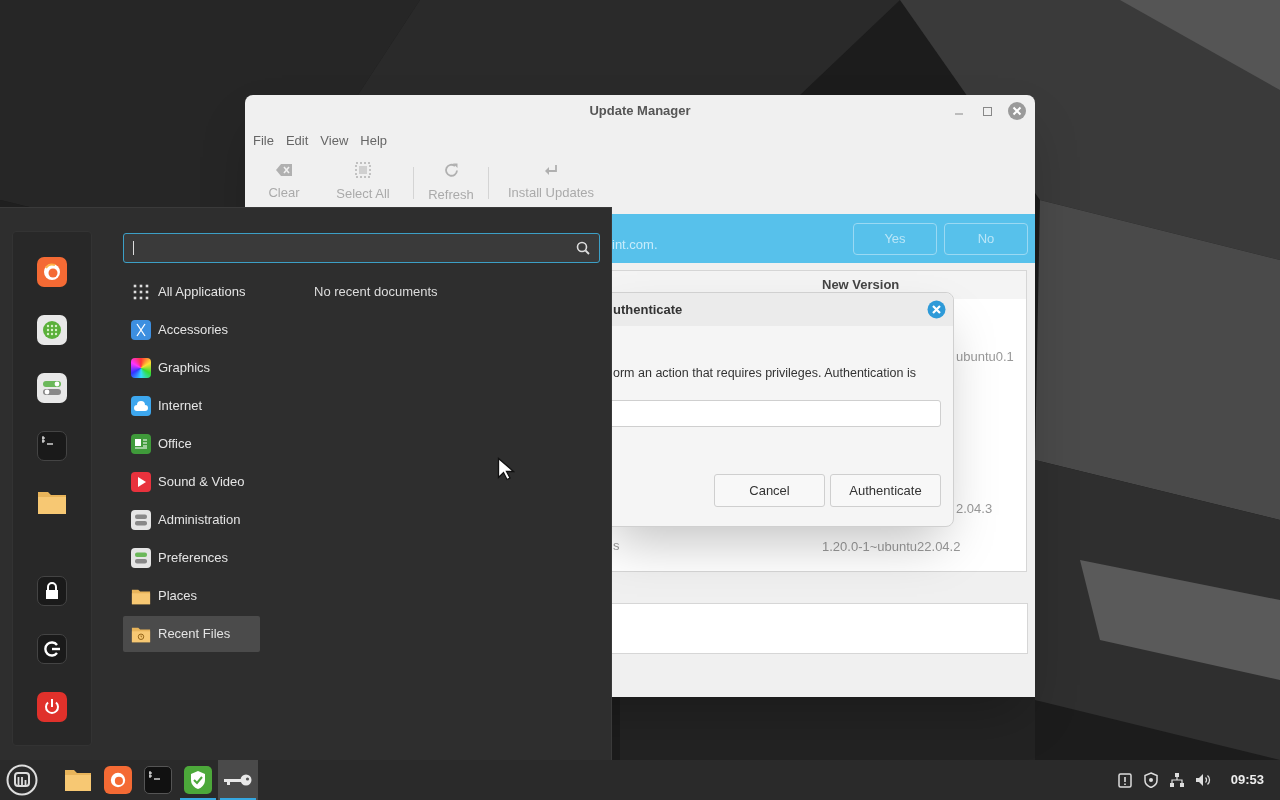 This screenshot has width=1280, height=800. Describe the element at coordinates (141, 292) in the screenshot. I see `app-grid-icon` at that location.